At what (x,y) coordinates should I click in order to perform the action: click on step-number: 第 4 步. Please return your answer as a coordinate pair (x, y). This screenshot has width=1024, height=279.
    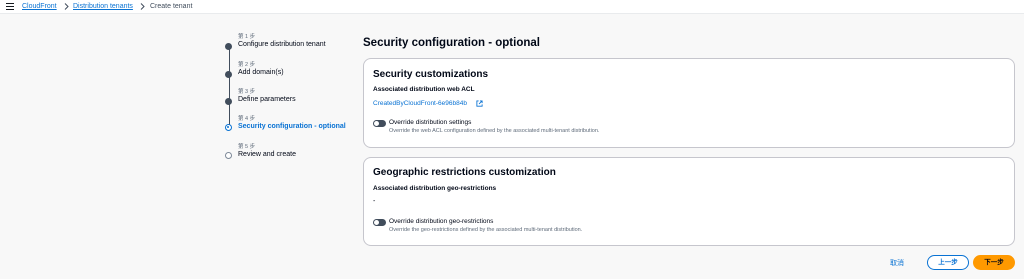
    Looking at the image, I should click on (247, 119).